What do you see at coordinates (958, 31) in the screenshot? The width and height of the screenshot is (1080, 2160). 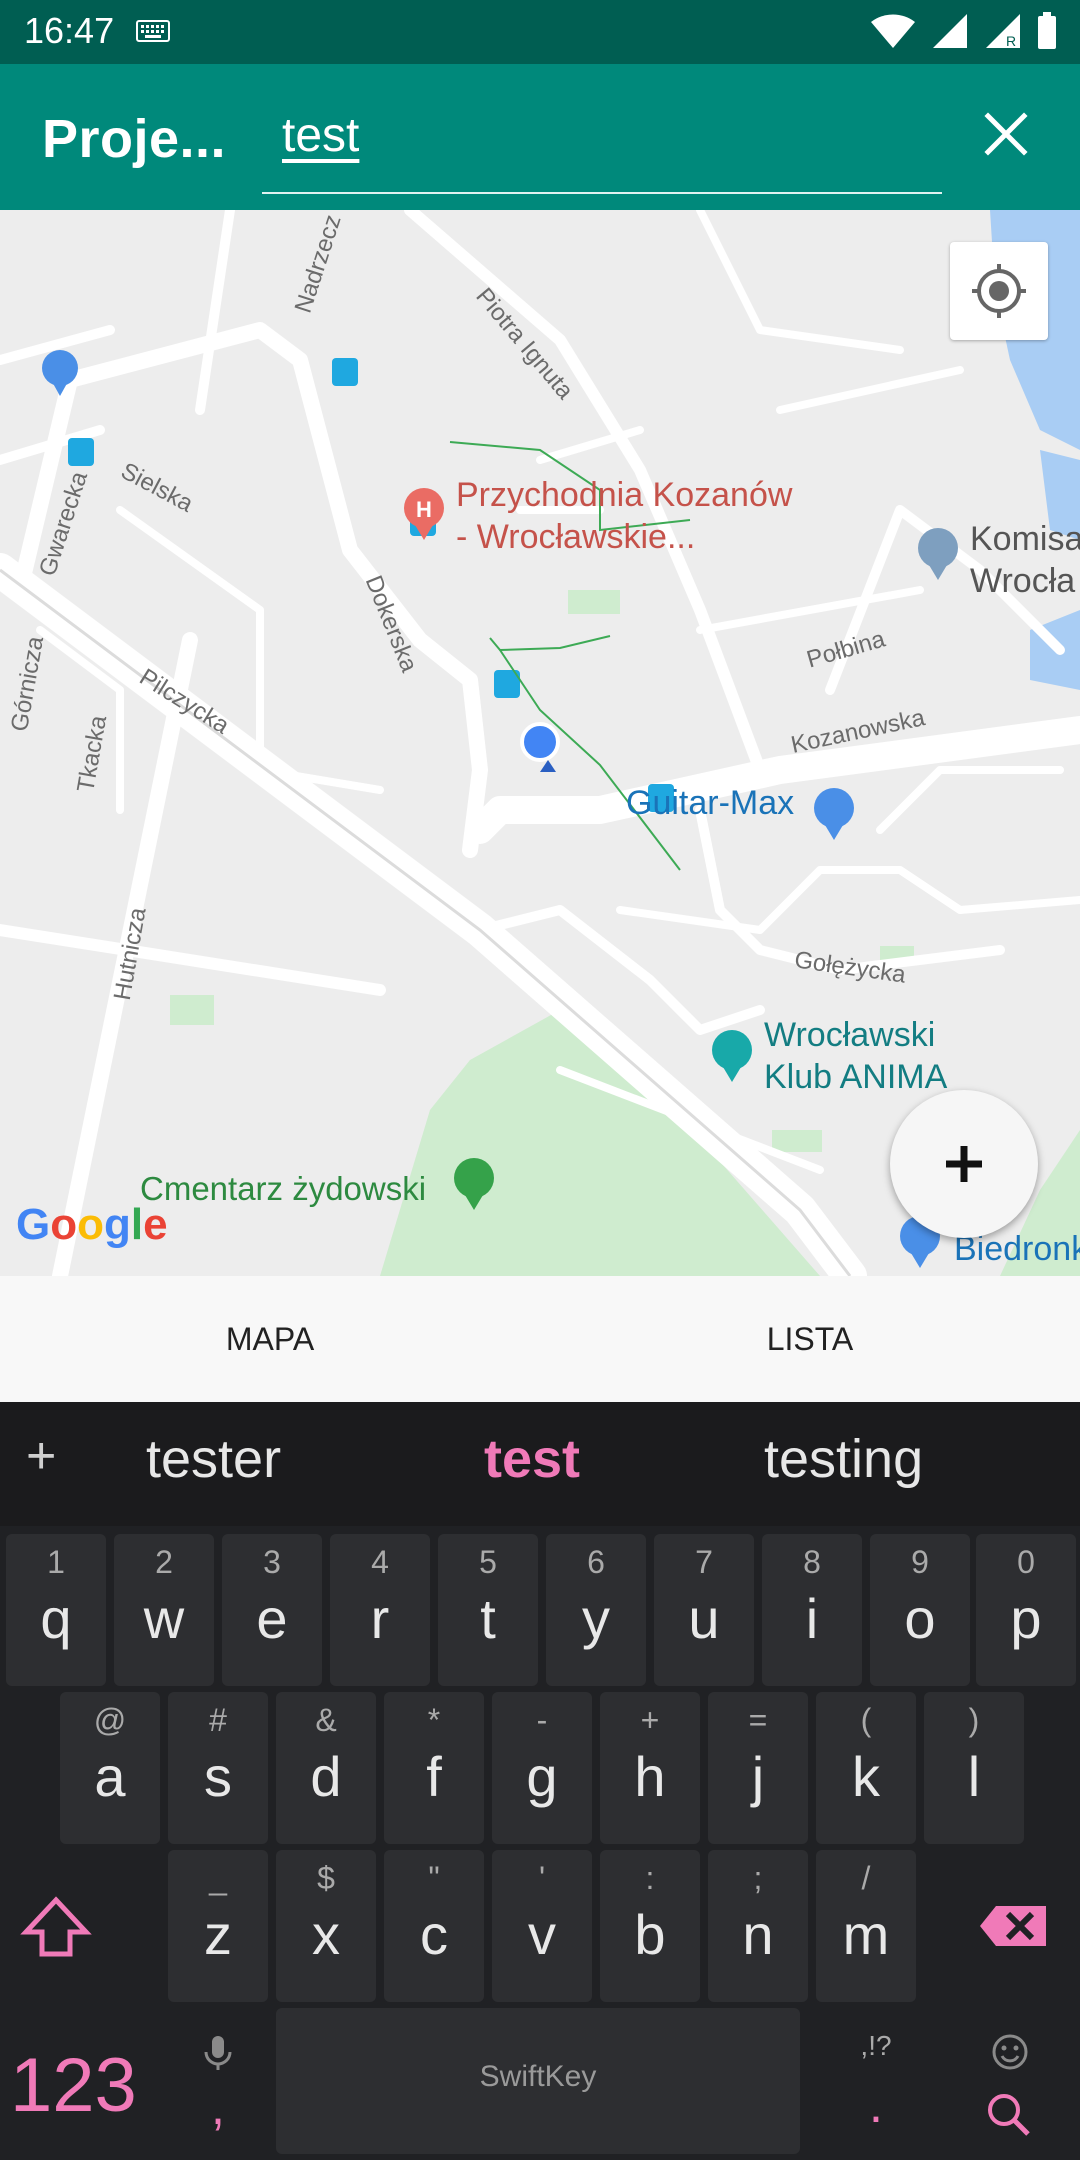 I see `status-icons: R` at bounding box center [958, 31].